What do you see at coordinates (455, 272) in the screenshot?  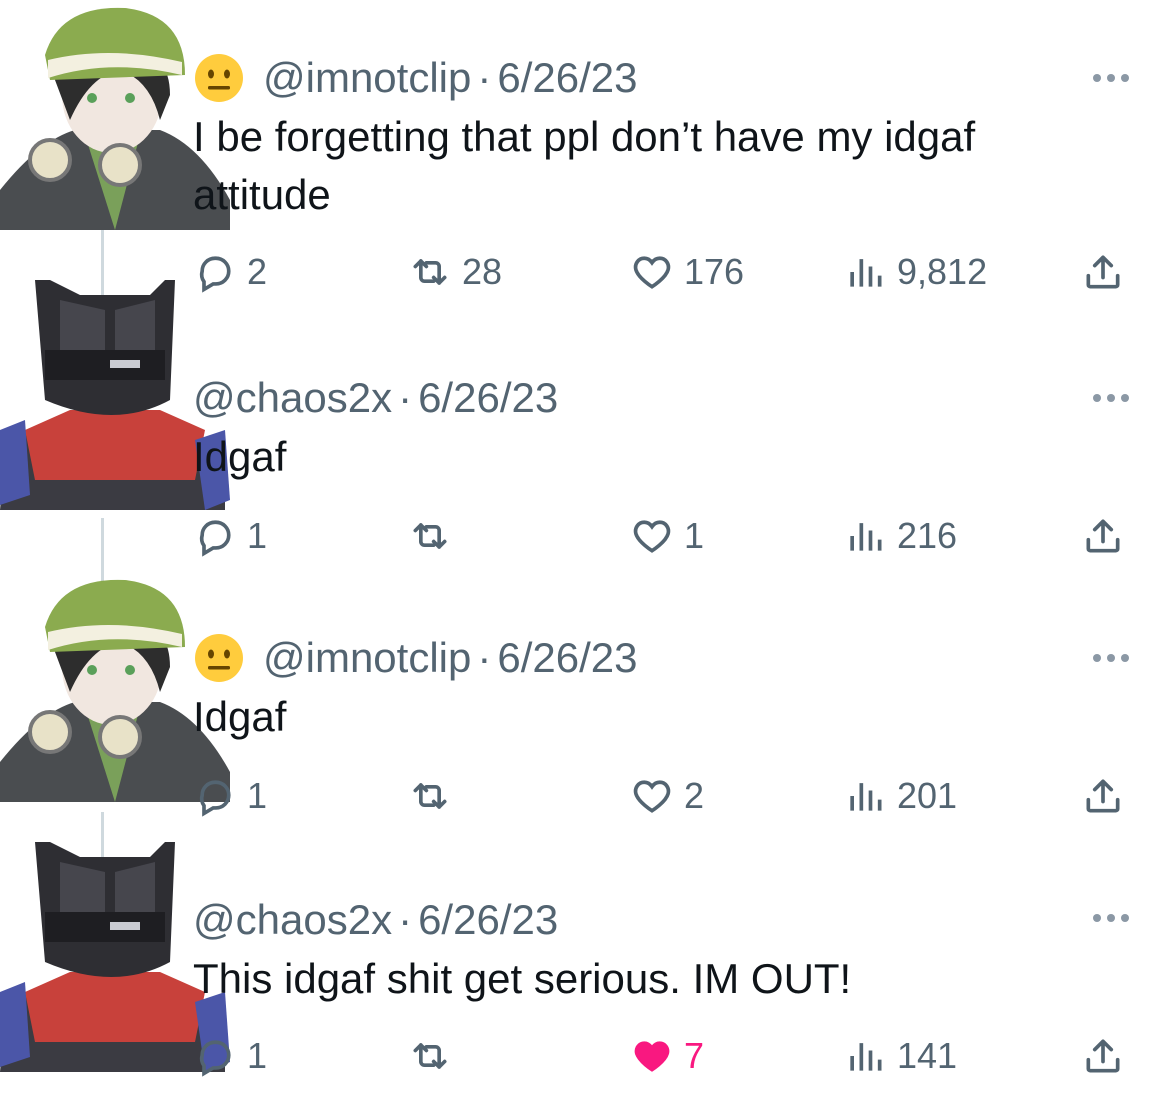 I see `retweet-button: 28` at bounding box center [455, 272].